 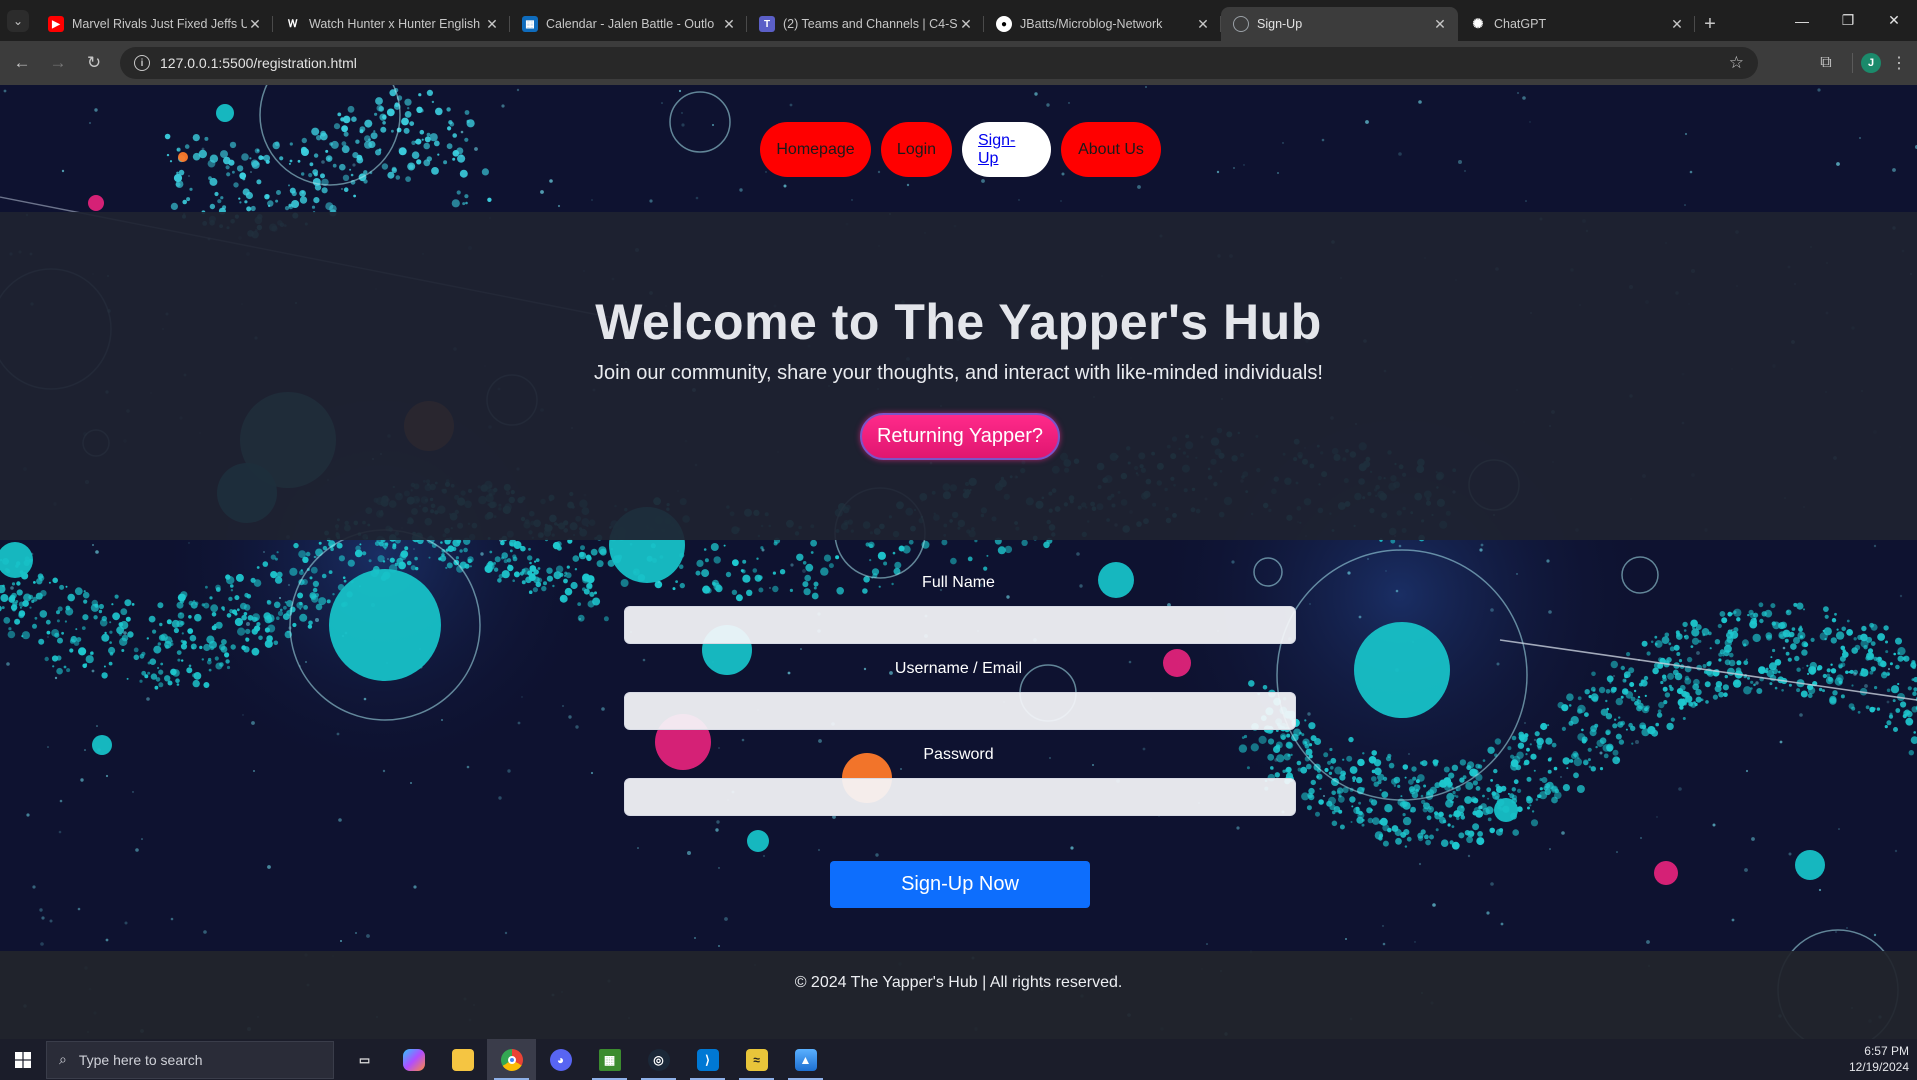 What do you see at coordinates (1004, 24) in the screenshot?
I see `github-icon: ●` at bounding box center [1004, 24].